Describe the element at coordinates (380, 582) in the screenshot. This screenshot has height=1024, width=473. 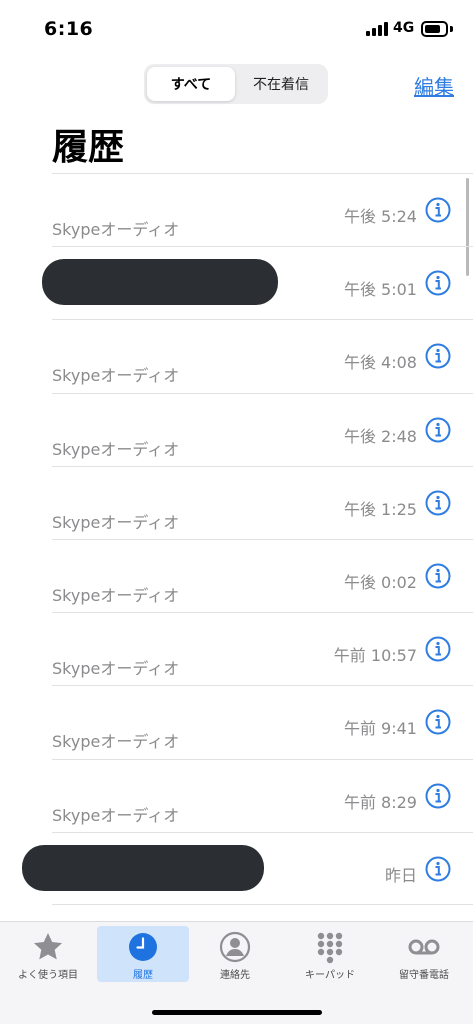
I see `call-time: 午後 0:02` at that location.